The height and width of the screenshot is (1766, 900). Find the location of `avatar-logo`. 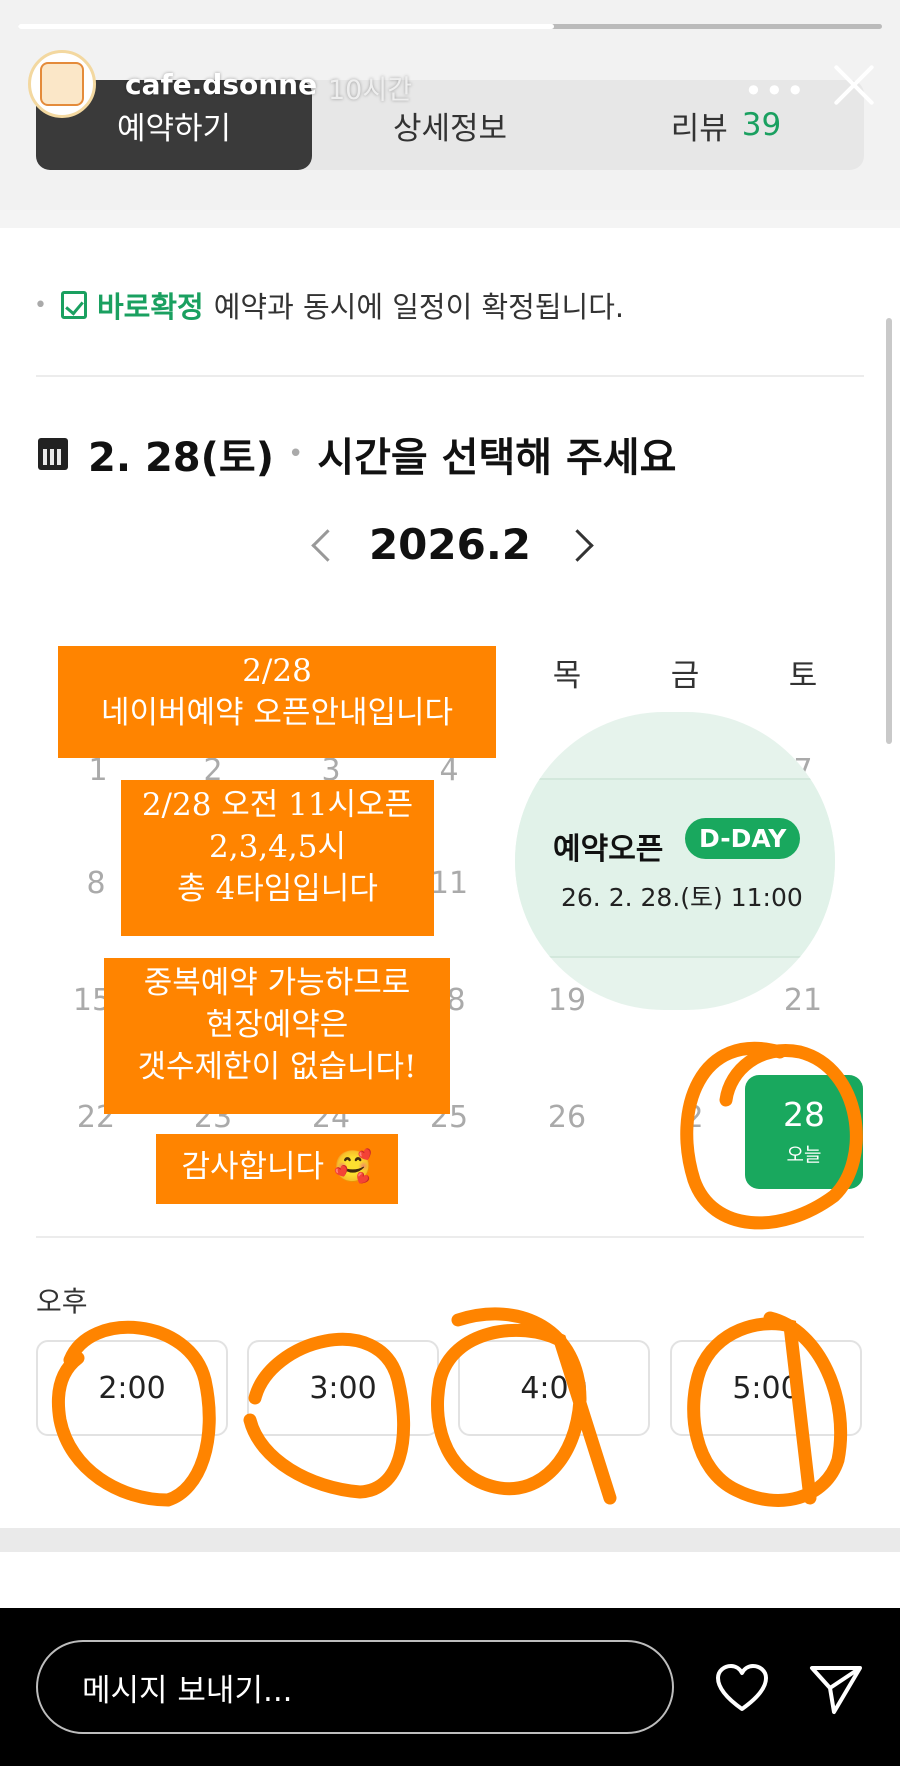

avatar-logo is located at coordinates (62, 84).